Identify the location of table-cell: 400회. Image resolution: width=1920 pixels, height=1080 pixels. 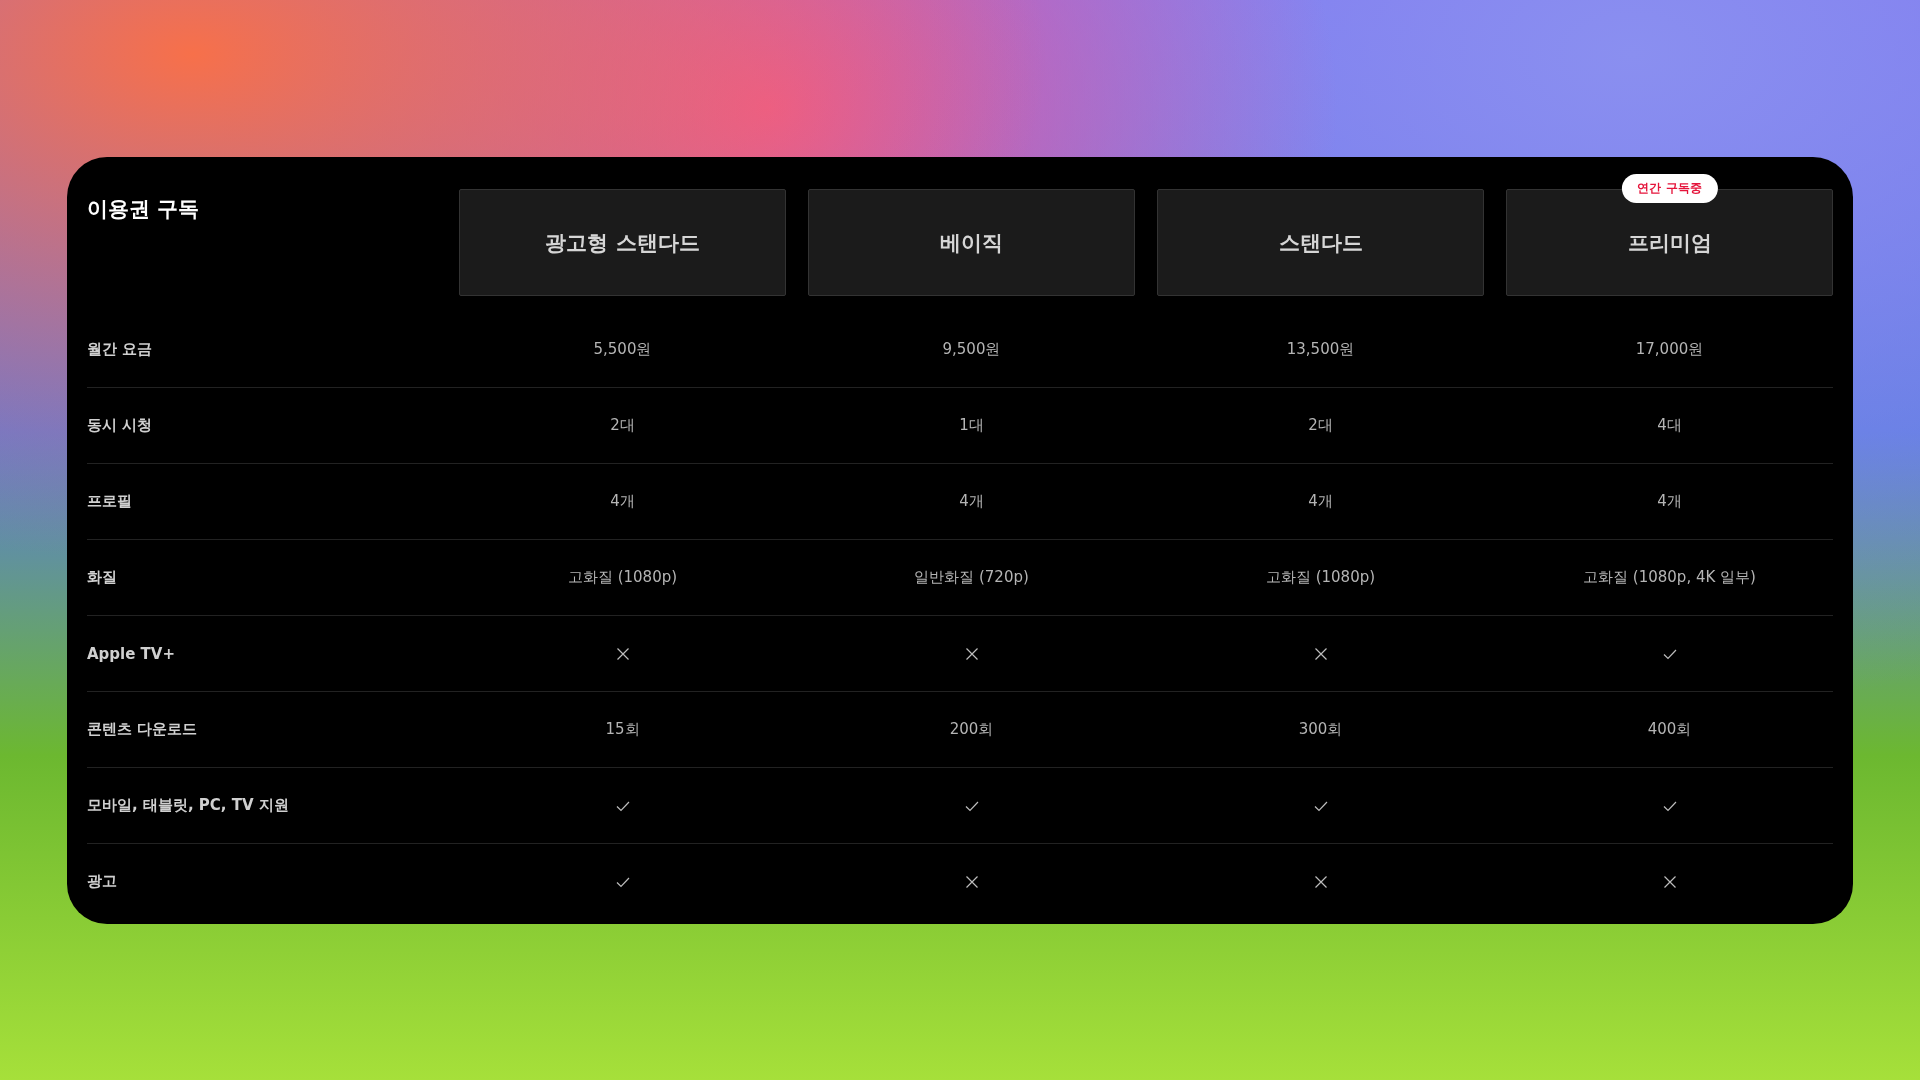
(1669, 729).